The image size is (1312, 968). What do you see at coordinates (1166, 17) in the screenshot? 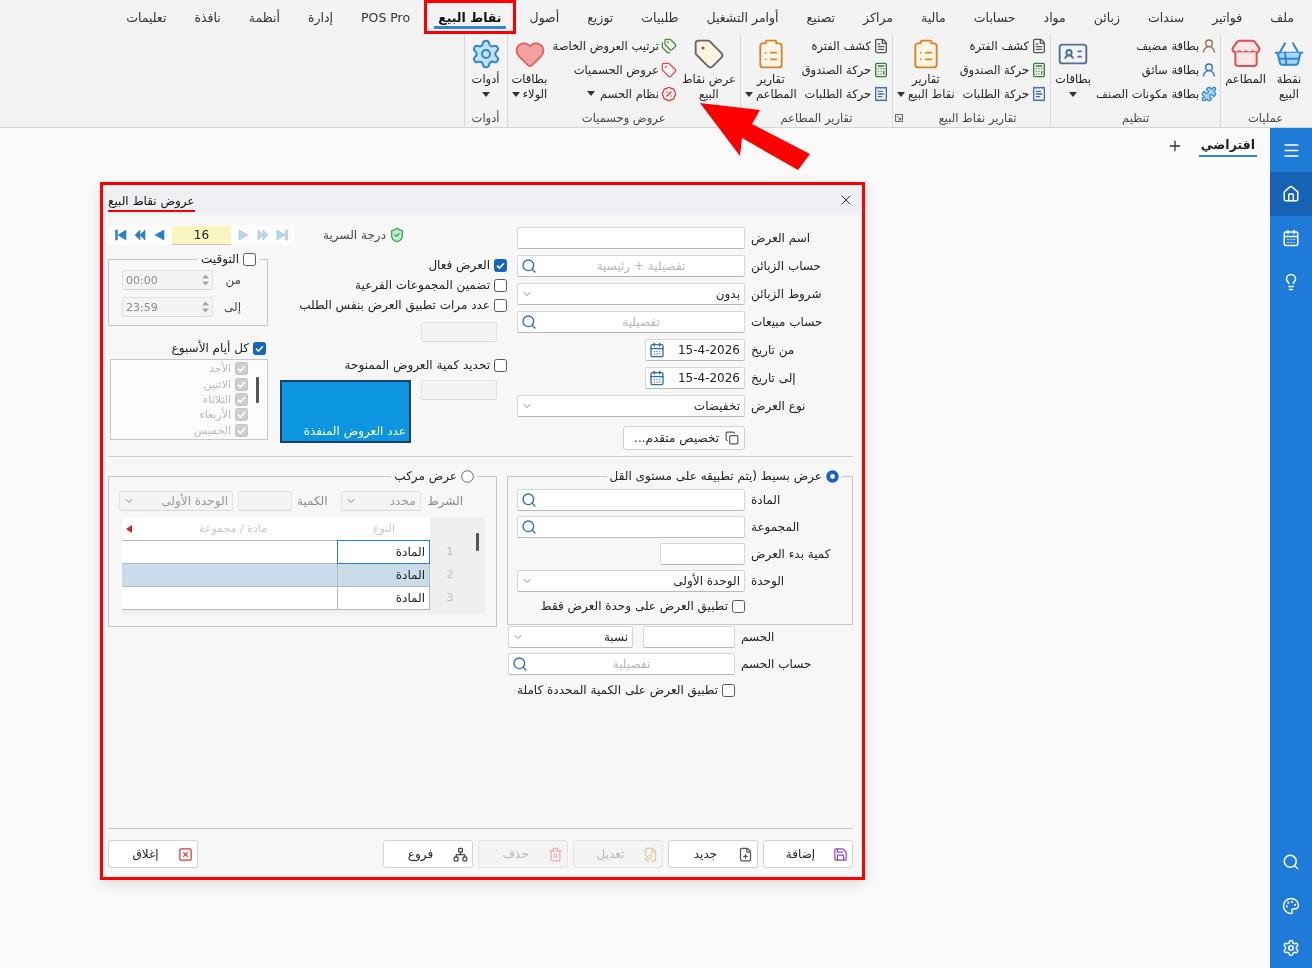
I see `menu-tab: سندات` at bounding box center [1166, 17].